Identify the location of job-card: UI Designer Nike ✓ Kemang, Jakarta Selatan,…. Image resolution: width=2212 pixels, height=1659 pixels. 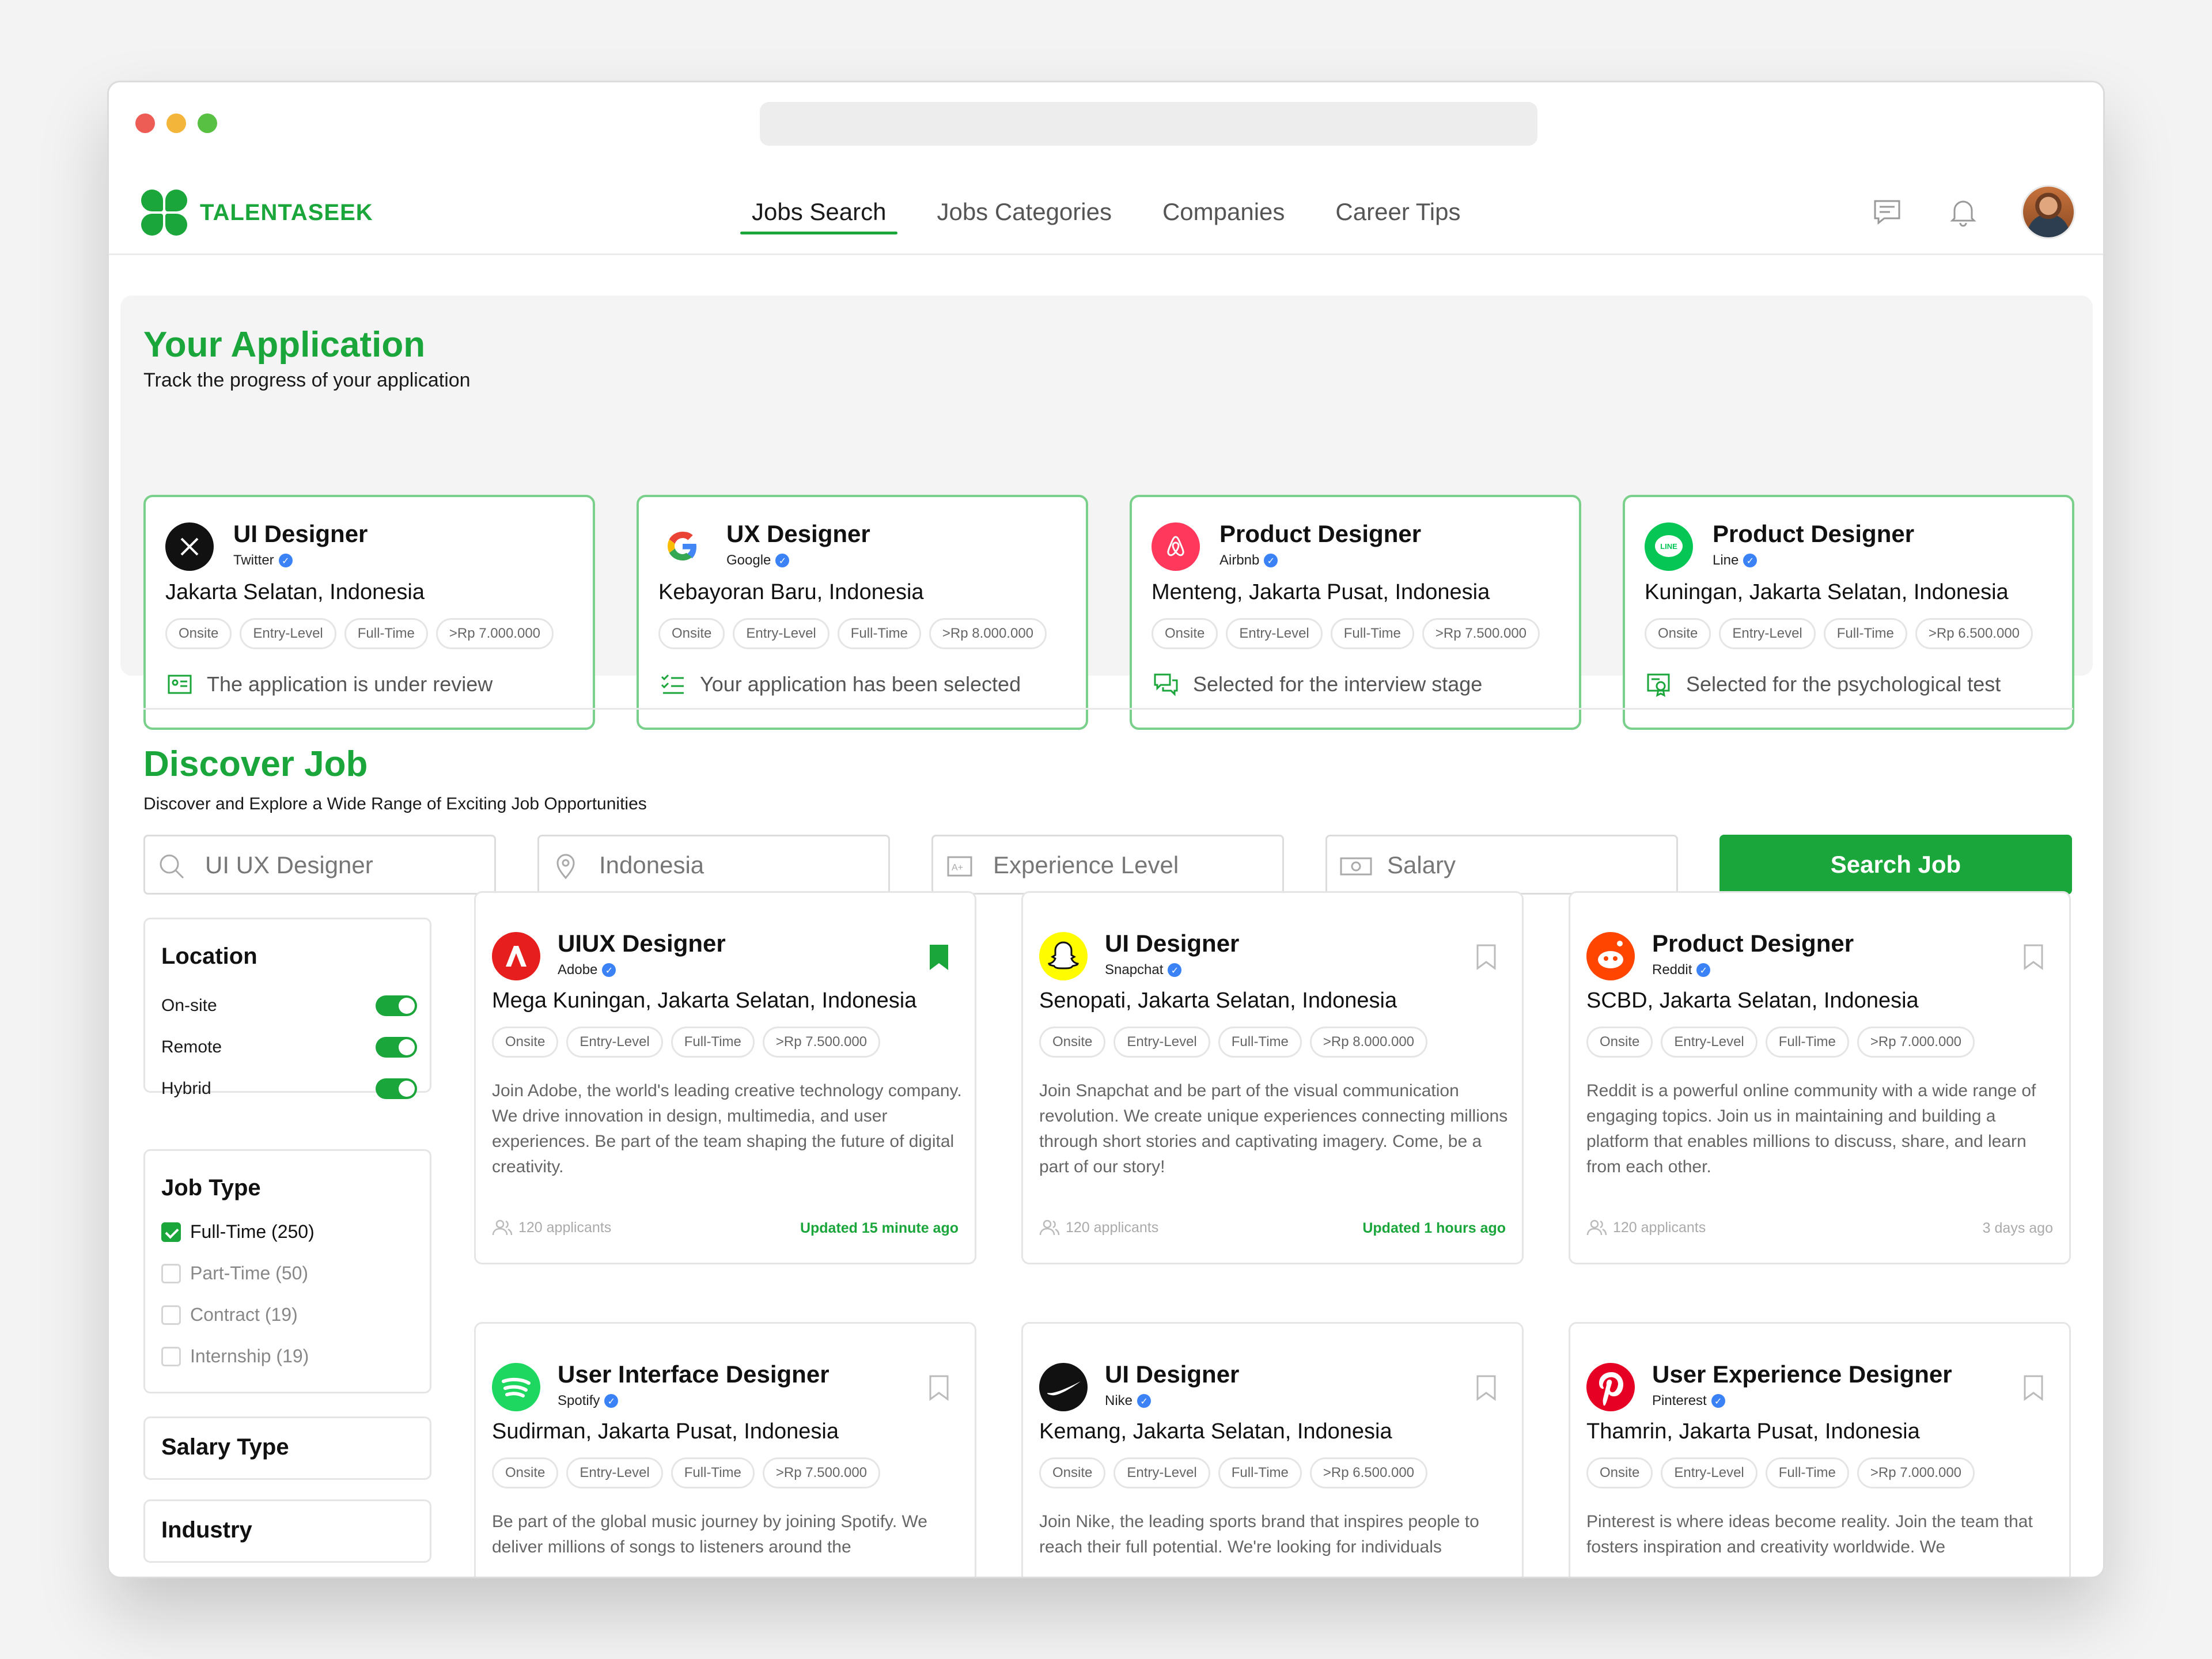
(1272, 1449).